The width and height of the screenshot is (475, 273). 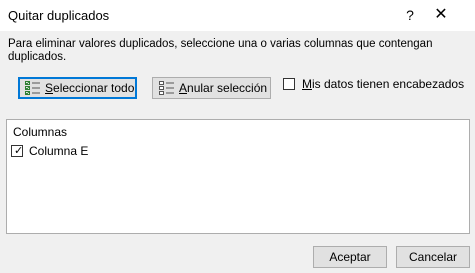 I want to click on unselect-all-button: Anular selección, so click(x=211, y=88).